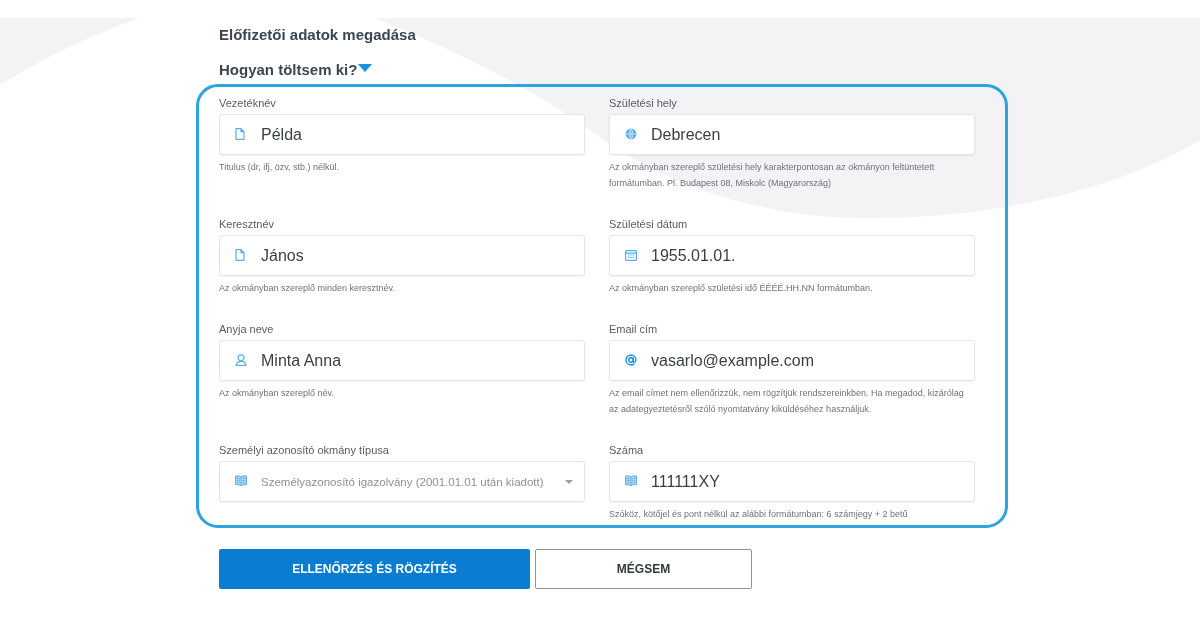 This screenshot has height=630, width=1200. What do you see at coordinates (792, 255) in the screenshot?
I see `text-field: 1955.01.01.` at bounding box center [792, 255].